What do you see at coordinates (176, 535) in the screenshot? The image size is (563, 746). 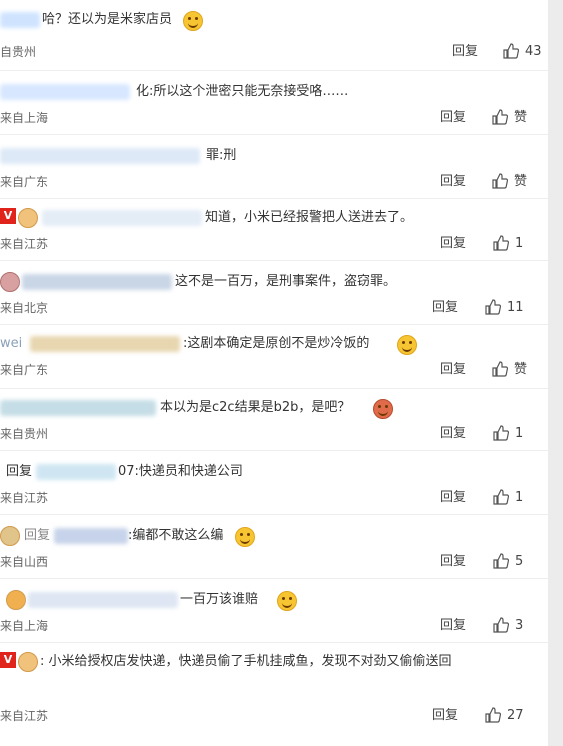 I see `comment-text: :编都不敢这么编` at bounding box center [176, 535].